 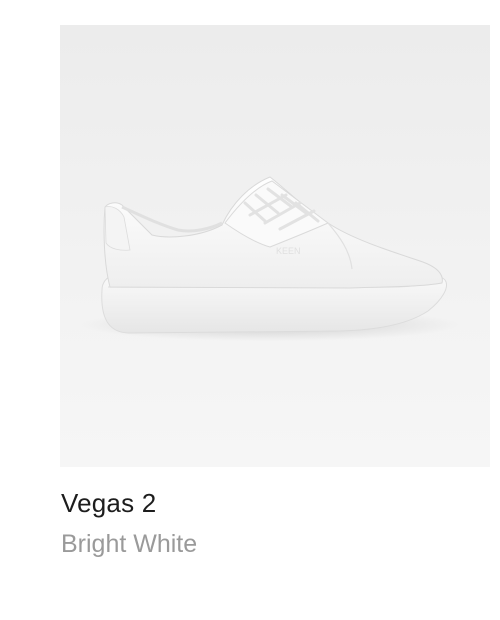 What do you see at coordinates (129, 544) in the screenshot?
I see `product-color-name: Bright White` at bounding box center [129, 544].